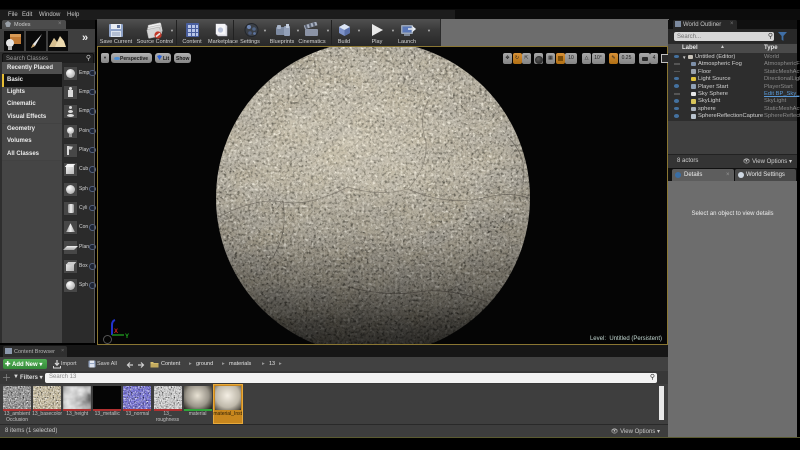 Image resolution: width=800 pixels, height=450 pixels. I want to click on svg-text: X, so click(116, 332).